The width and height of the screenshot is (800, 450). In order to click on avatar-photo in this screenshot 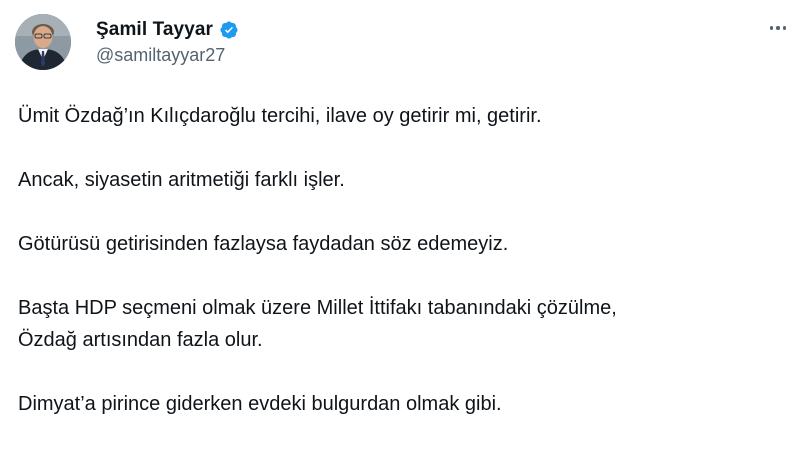, I will do `click(43, 42)`.